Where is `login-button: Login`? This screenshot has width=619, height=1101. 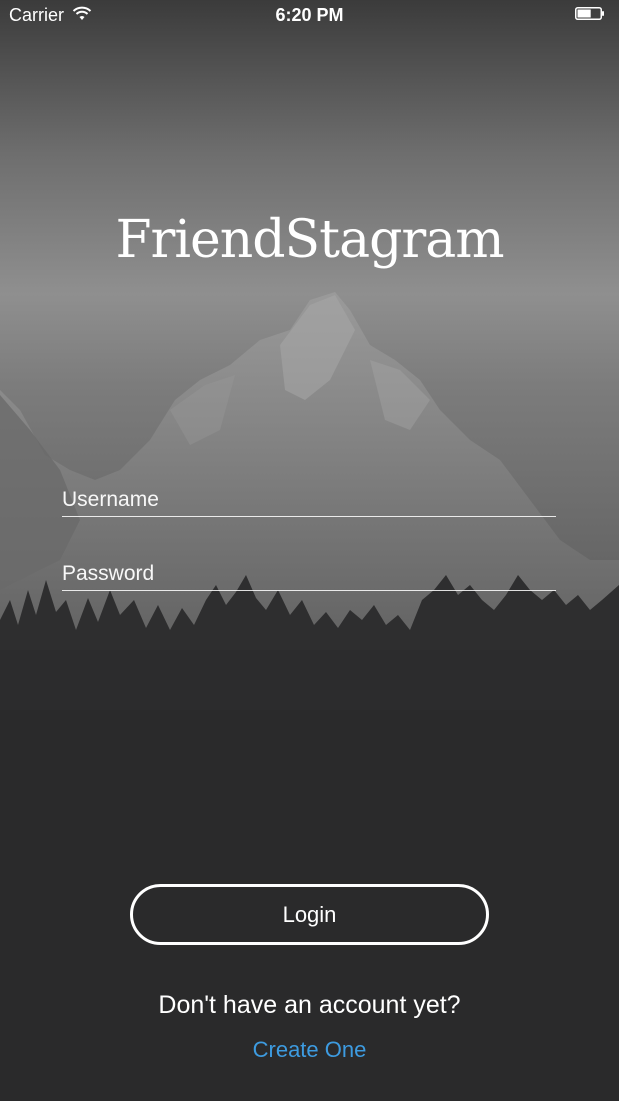 login-button: Login is located at coordinates (309, 914).